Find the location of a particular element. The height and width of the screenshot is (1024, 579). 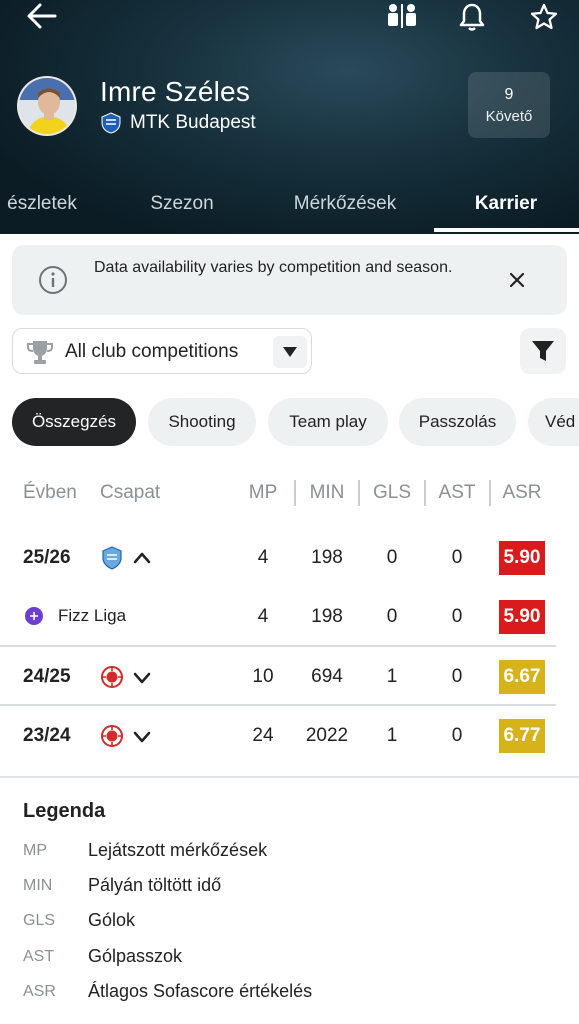

star-icon is located at coordinates (544, 16).